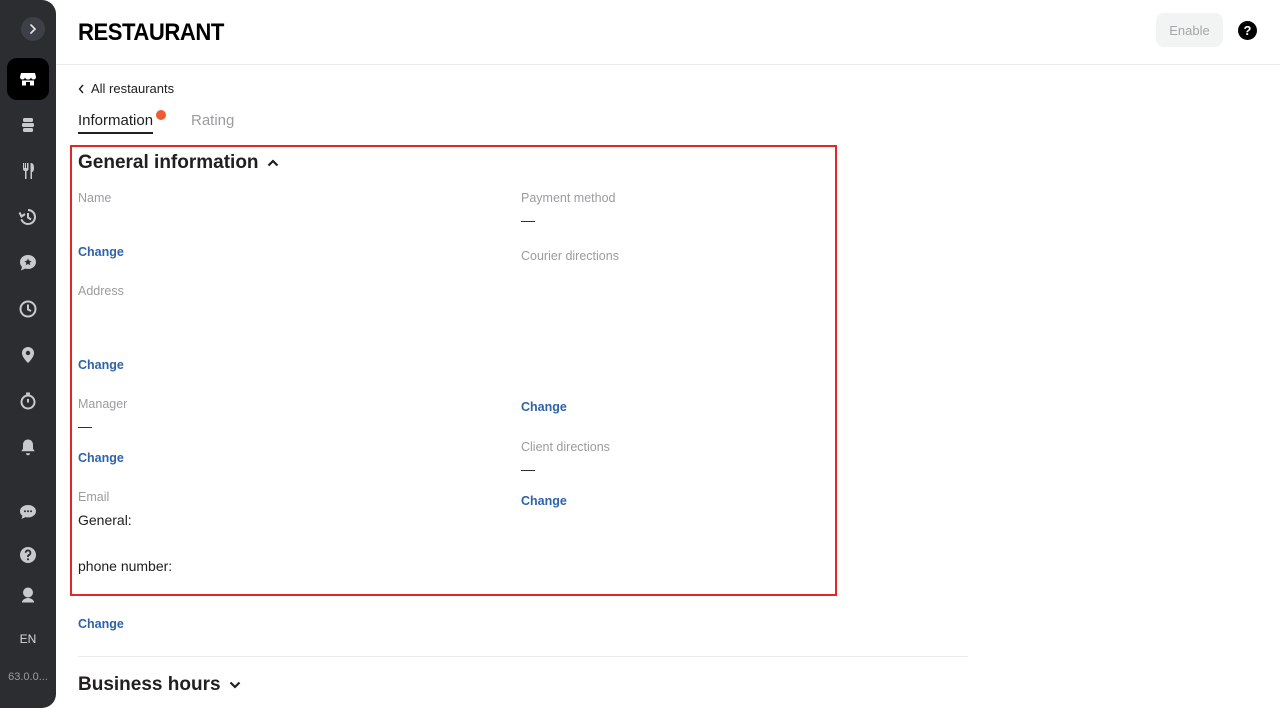 This screenshot has height=708, width=1280. Describe the element at coordinates (565, 447) in the screenshot. I see `client-directions-label: Client directions` at that location.